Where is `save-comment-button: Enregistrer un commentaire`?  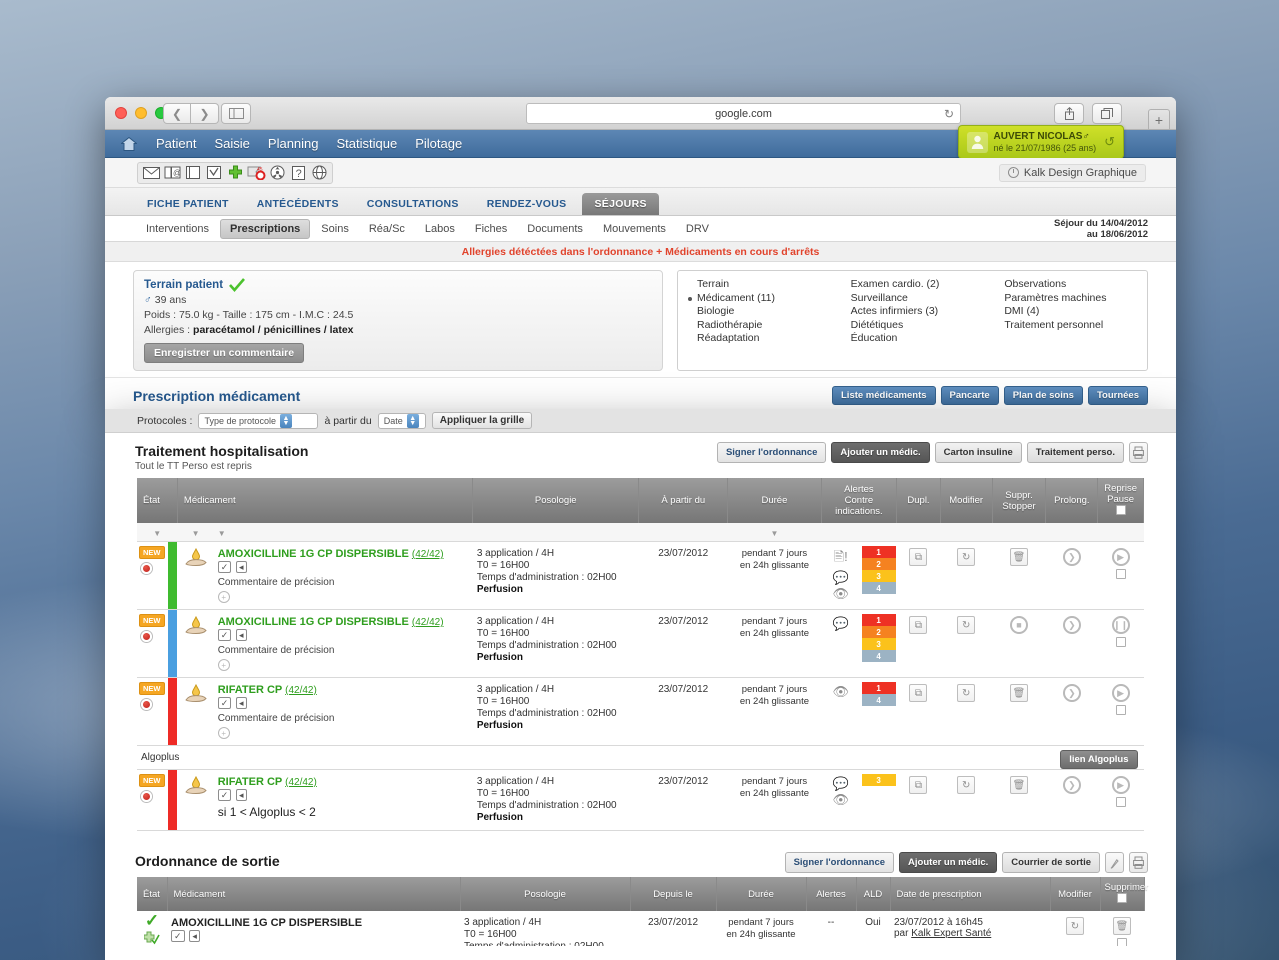 save-comment-button: Enregistrer un commentaire is located at coordinates (224, 353).